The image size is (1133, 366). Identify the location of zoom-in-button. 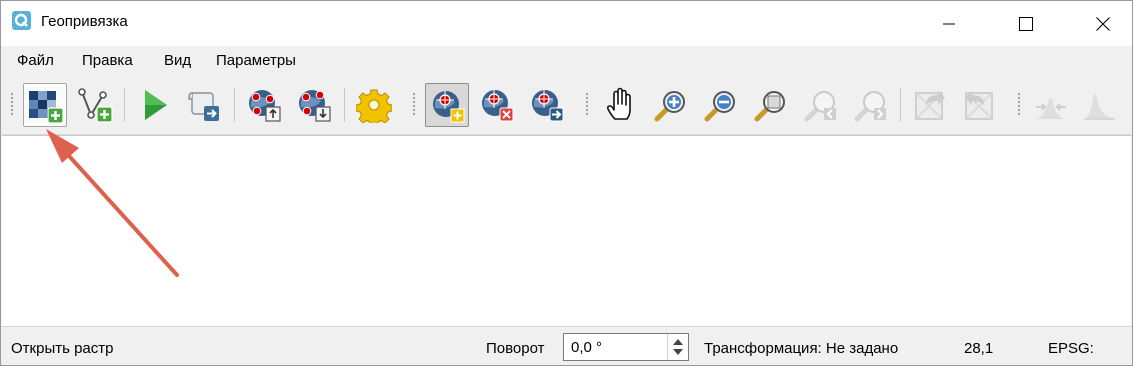
(671, 105).